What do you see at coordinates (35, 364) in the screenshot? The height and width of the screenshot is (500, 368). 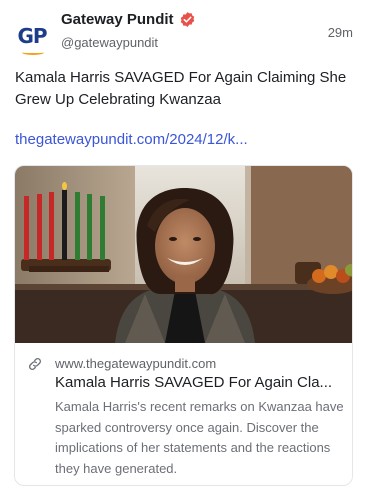 I see `link-icon` at bounding box center [35, 364].